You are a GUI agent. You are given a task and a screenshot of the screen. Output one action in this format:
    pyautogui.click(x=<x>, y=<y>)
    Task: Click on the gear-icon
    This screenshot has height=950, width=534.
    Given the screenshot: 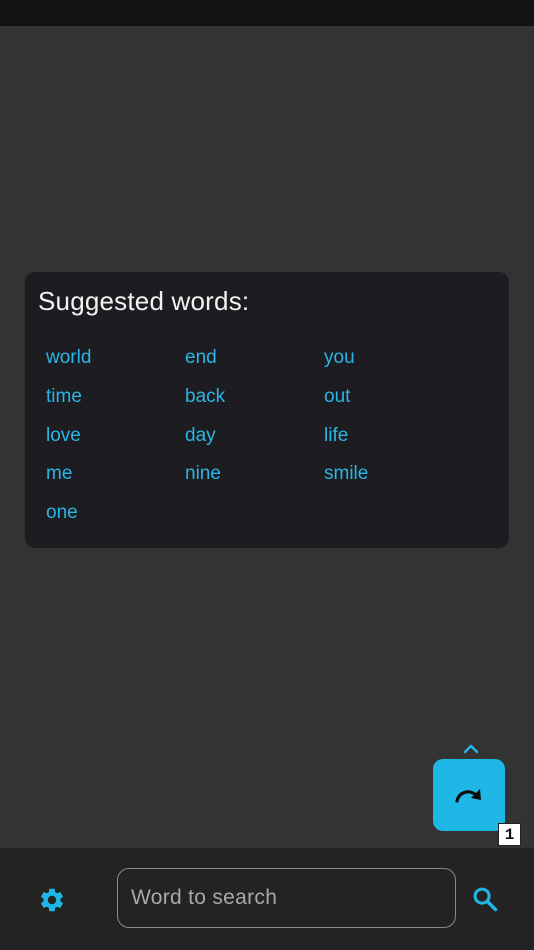 What is the action you would take?
    pyautogui.click(x=52, y=900)
    